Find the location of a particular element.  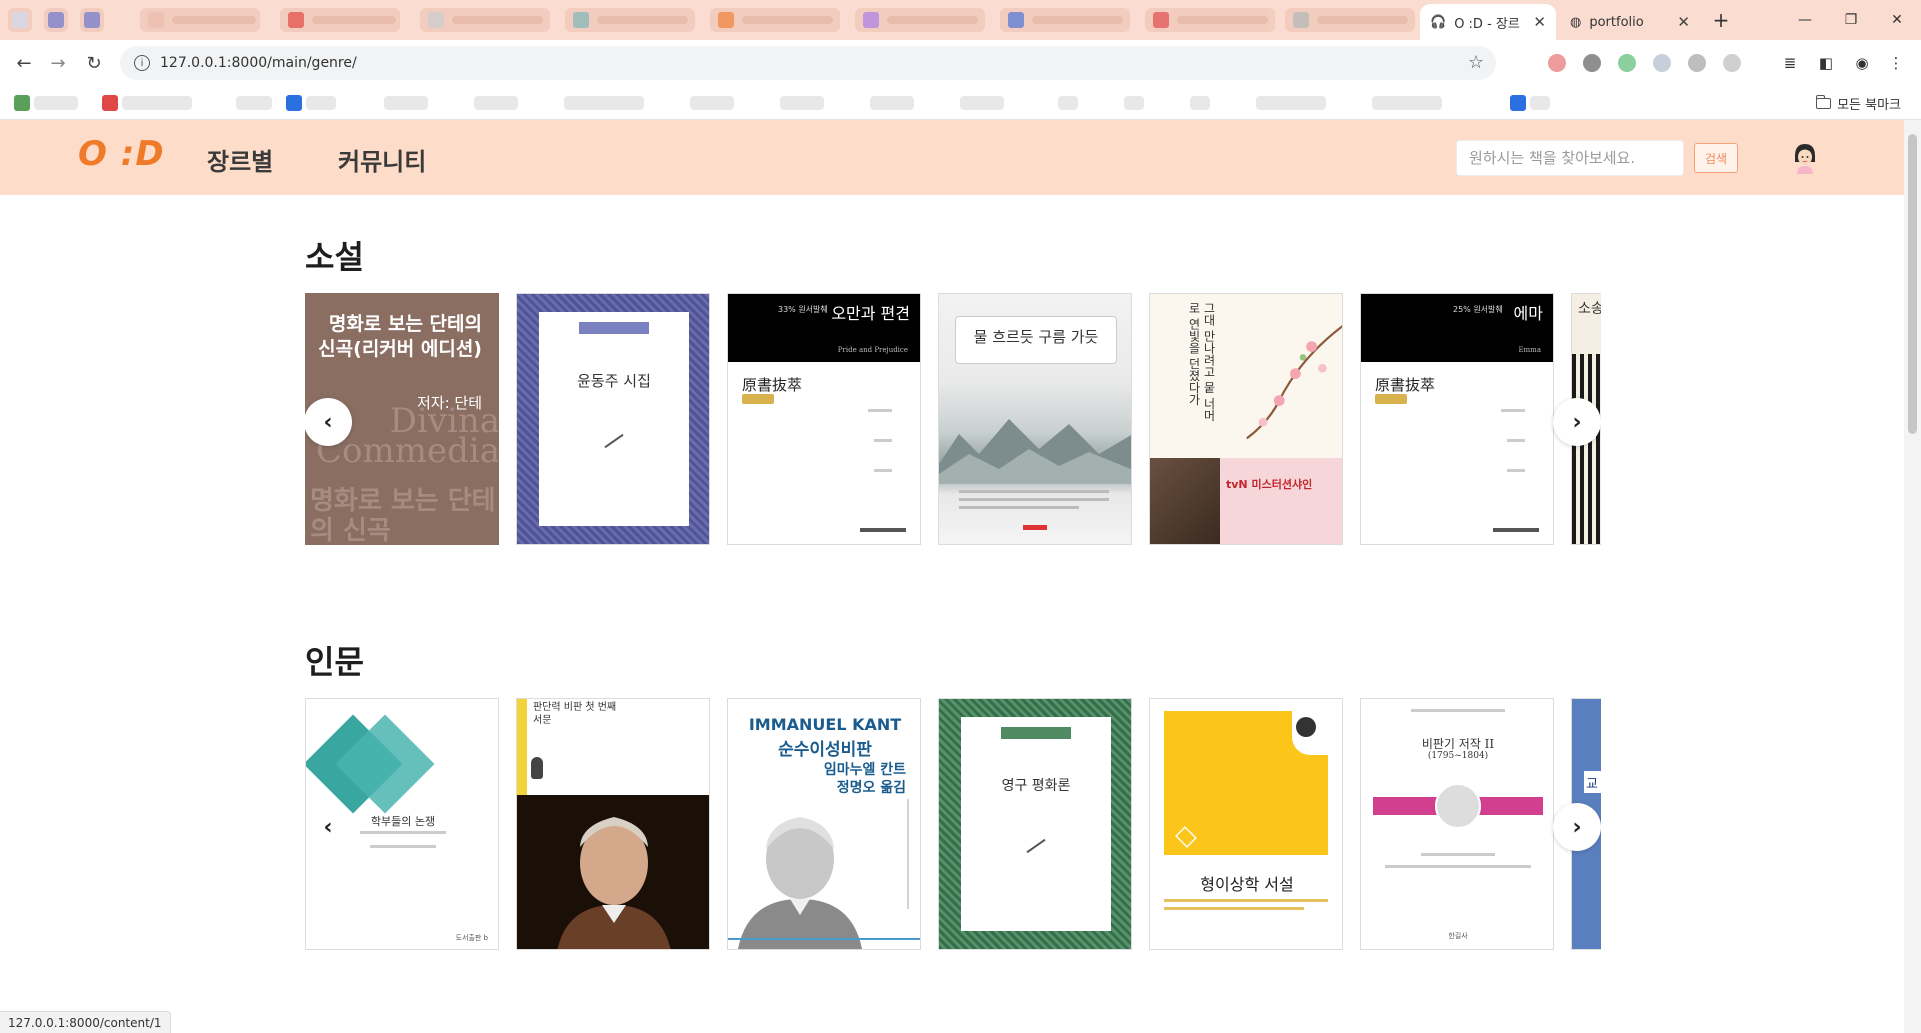

nav-genre: 장르별 is located at coordinates (240, 159).